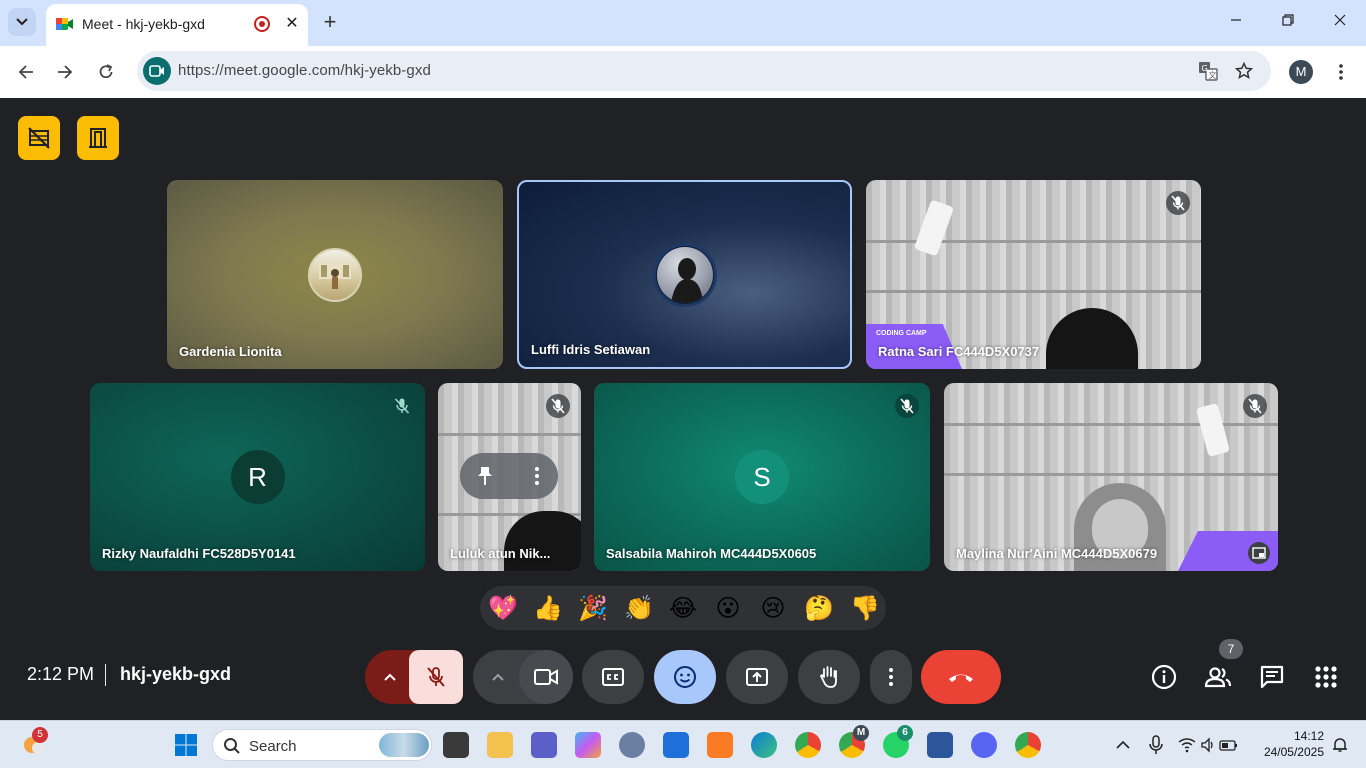 The height and width of the screenshot is (768, 1366). I want to click on svg-text: G, so click(1205, 68).